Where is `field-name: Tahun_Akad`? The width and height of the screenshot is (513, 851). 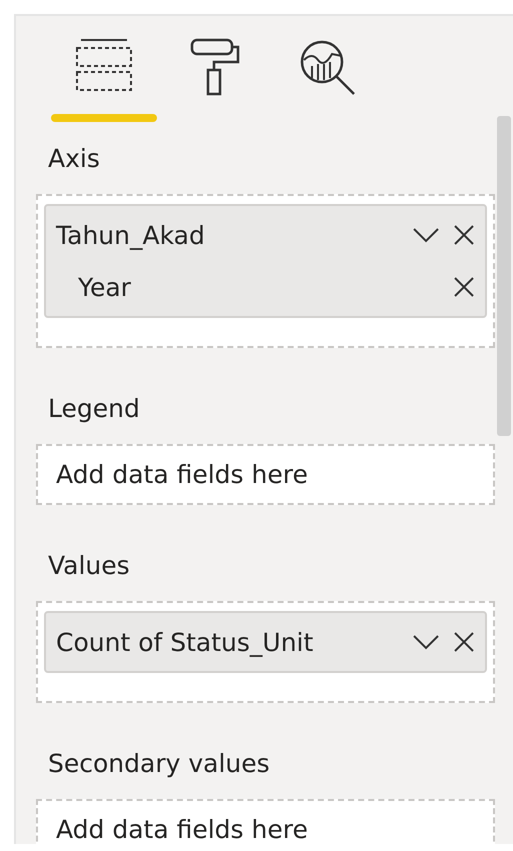
field-name: Tahun_Akad is located at coordinates (131, 235).